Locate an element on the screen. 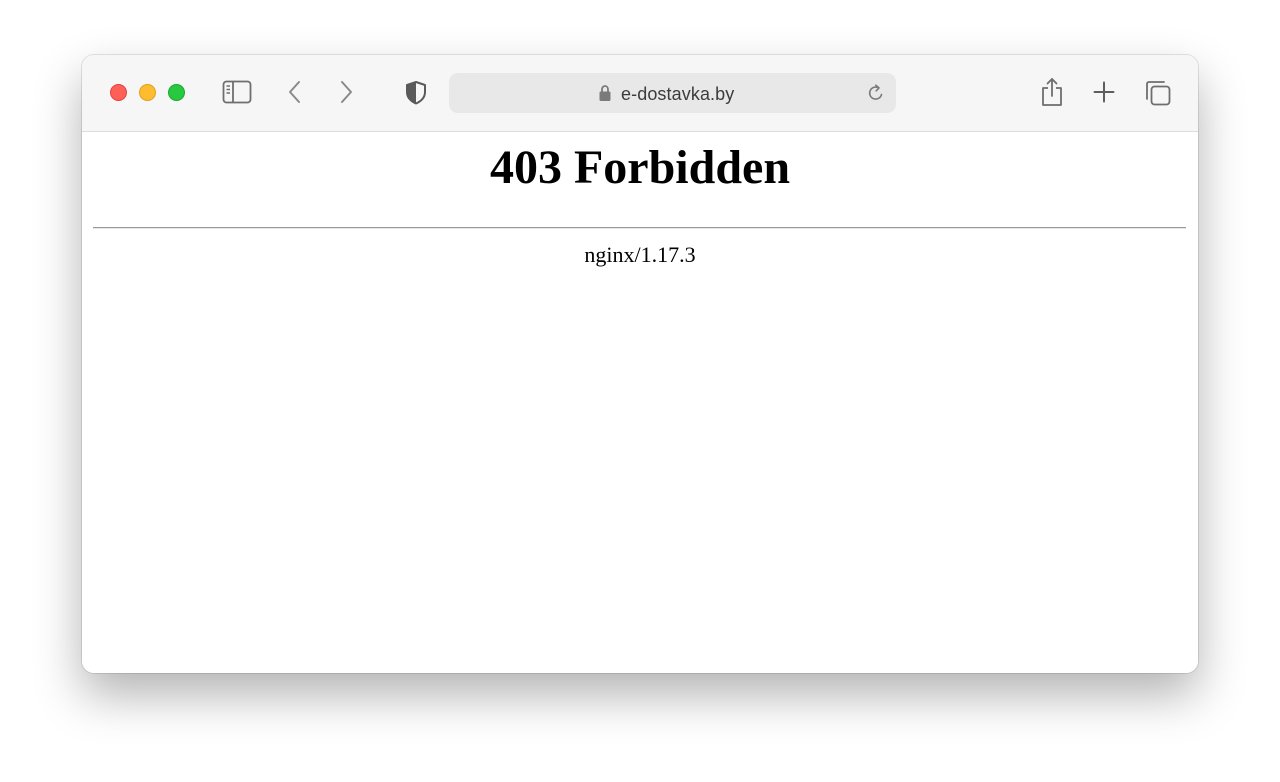 This screenshot has width=1280, height=782. plus-icon is located at coordinates (1104, 92).